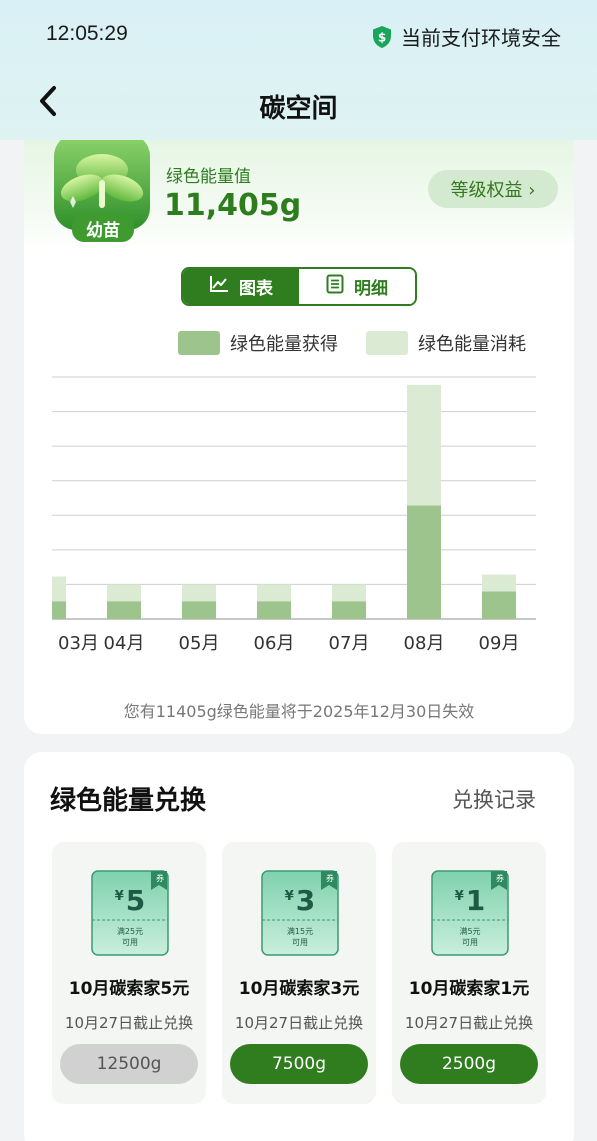  What do you see at coordinates (299, 711) in the screenshot?
I see `expire-note: 您有11405g绿色能量将于2025年12月30日失效` at bounding box center [299, 711].